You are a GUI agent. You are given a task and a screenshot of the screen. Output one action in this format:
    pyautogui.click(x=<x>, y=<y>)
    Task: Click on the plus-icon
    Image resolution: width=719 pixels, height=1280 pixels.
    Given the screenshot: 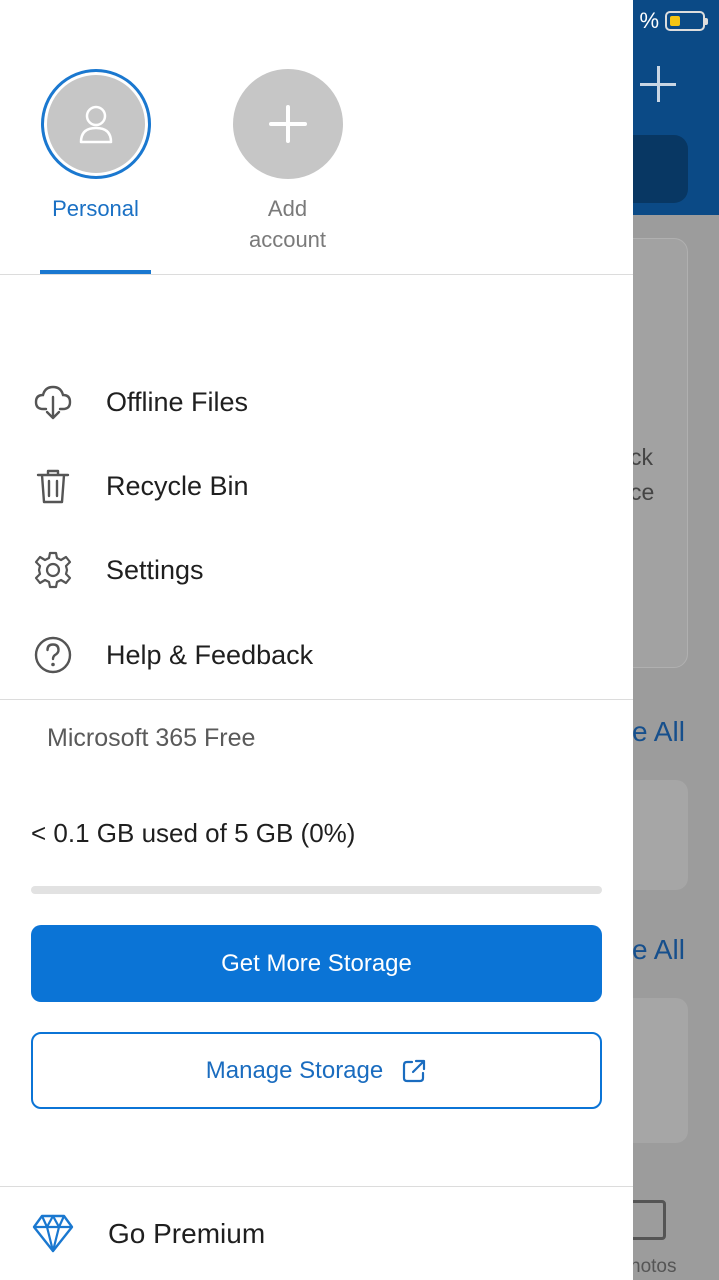 What is the action you would take?
    pyautogui.click(x=287, y=124)
    